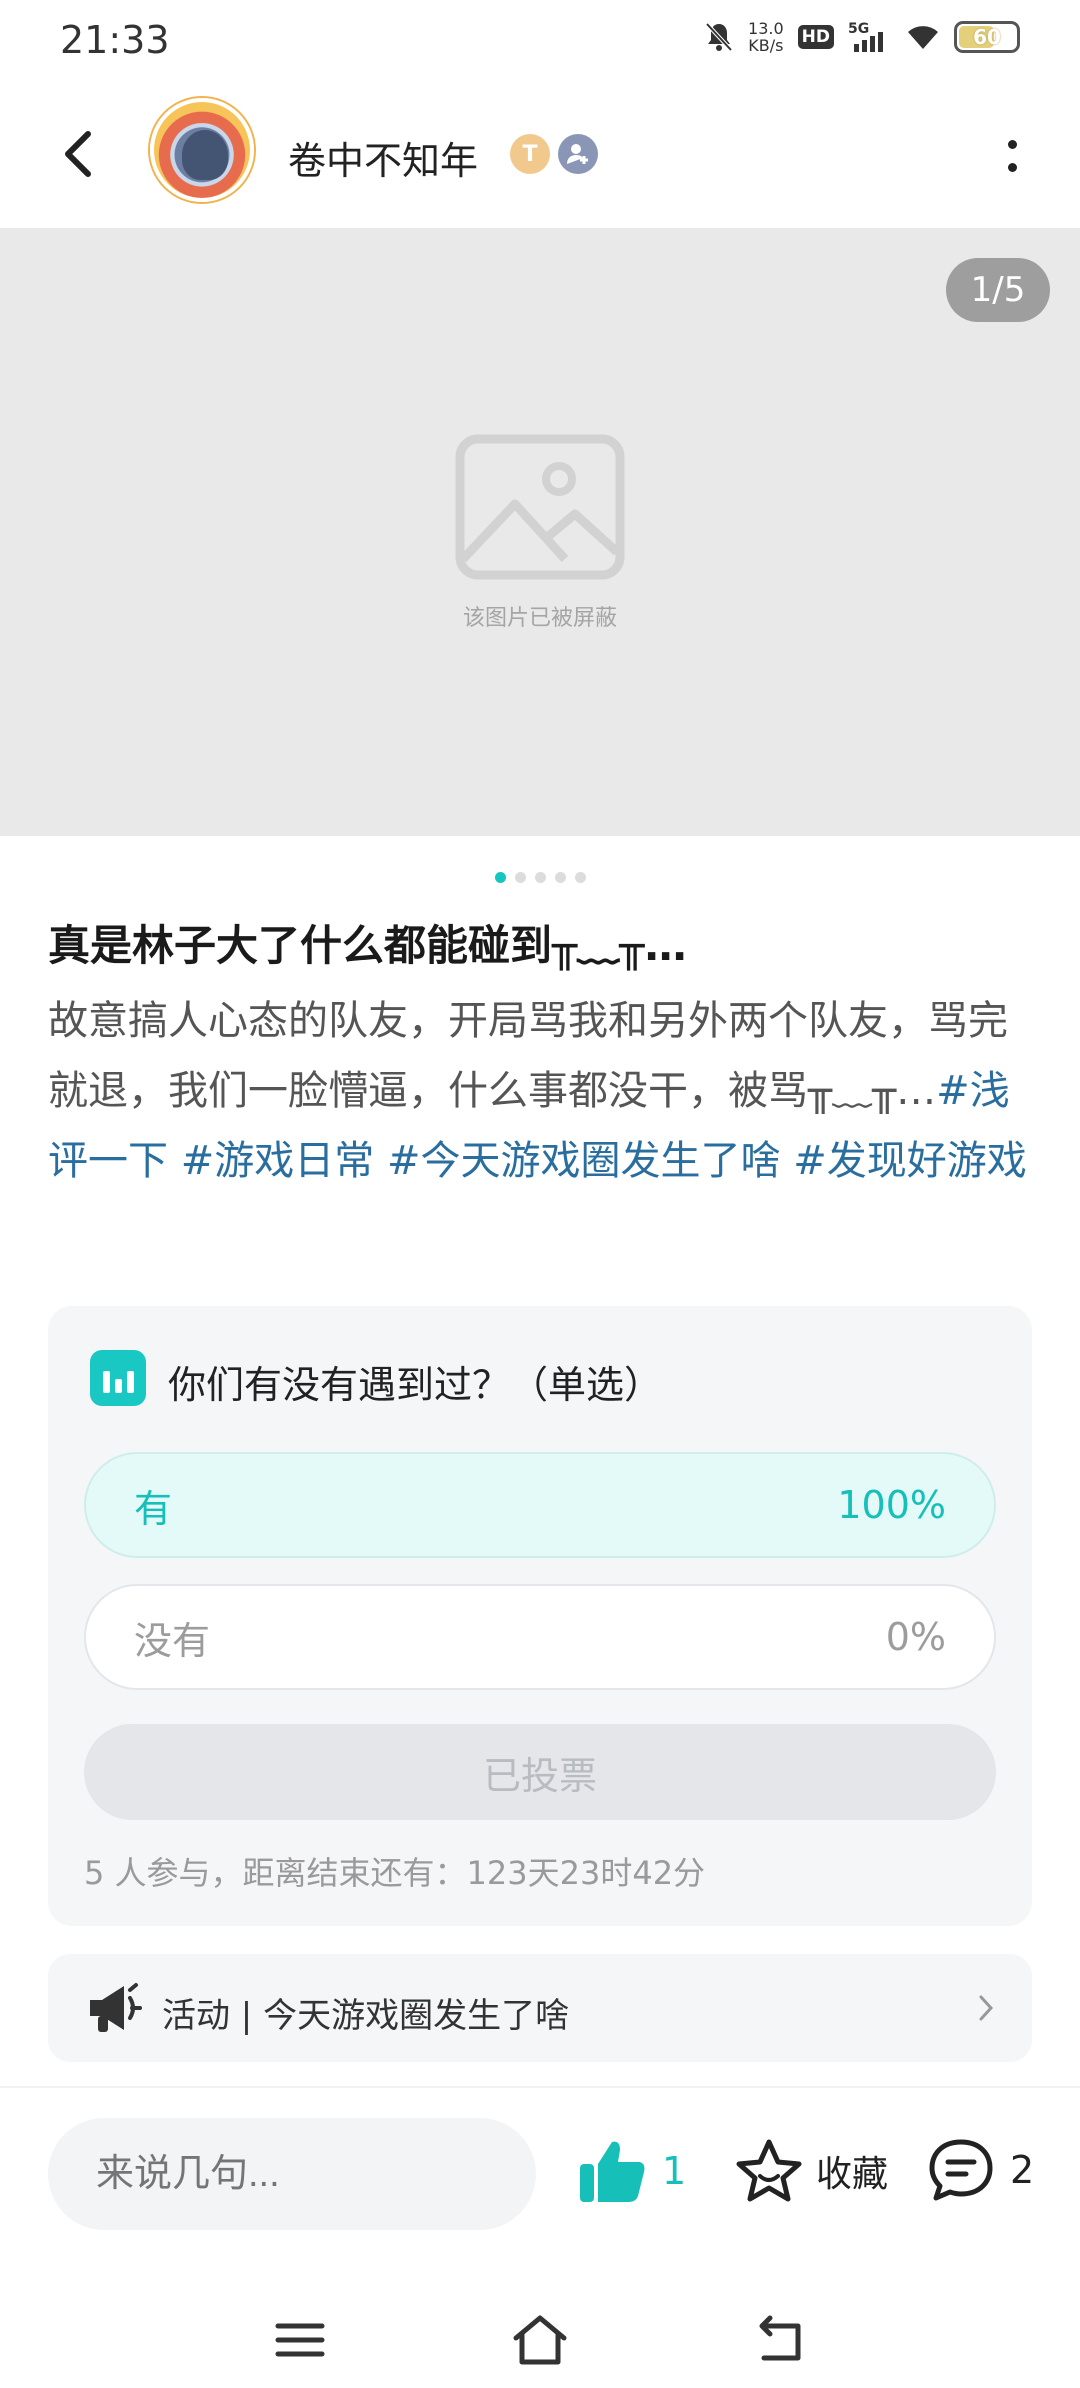  Describe the element at coordinates (719, 37) in the screenshot. I see `mute-bell-icon` at that location.